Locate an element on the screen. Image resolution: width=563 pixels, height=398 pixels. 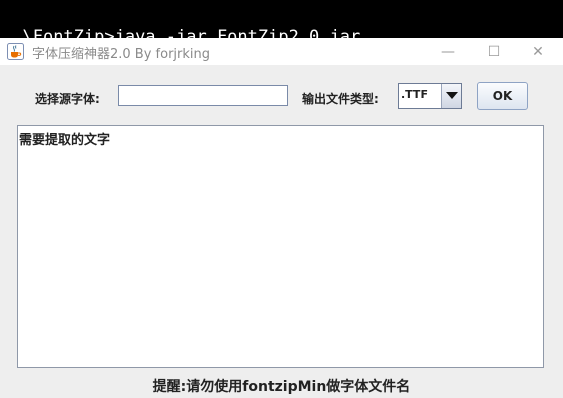
output-type-select: .TTF is located at coordinates (430, 96).